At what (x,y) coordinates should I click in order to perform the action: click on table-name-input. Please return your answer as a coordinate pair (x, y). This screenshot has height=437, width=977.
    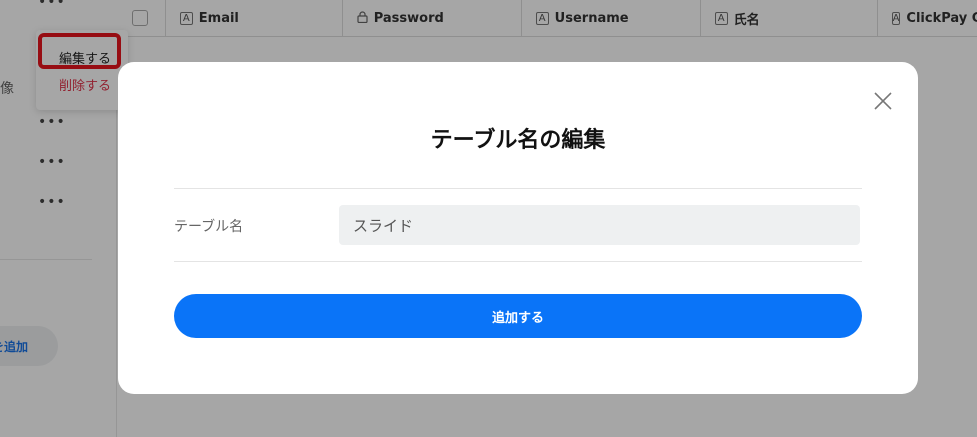
    Looking at the image, I should click on (599, 225).